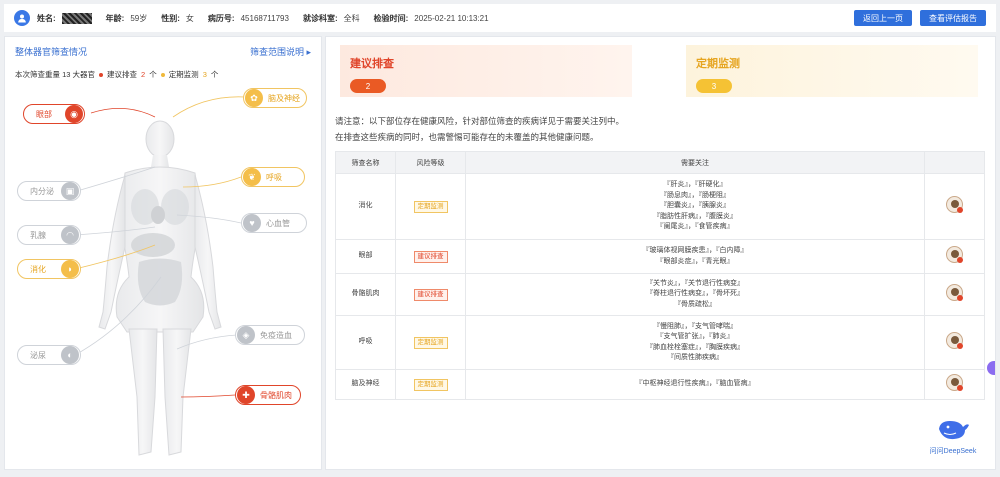 The height and width of the screenshot is (477, 1000). Describe the element at coordinates (246, 335) in the screenshot. I see `blood-icon: ◈` at that location.